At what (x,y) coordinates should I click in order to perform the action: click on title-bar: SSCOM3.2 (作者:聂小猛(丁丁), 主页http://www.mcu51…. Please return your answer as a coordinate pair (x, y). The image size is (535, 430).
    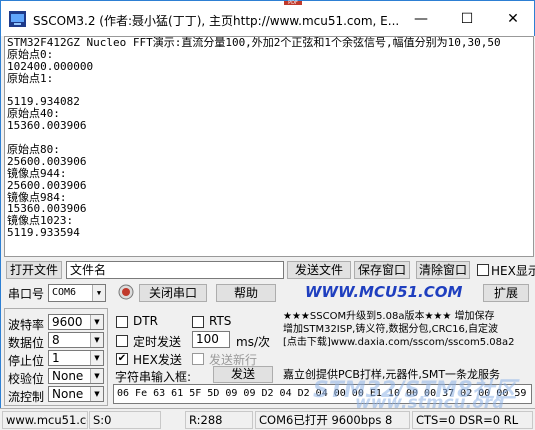
    Looking at the image, I should click on (267, 18).